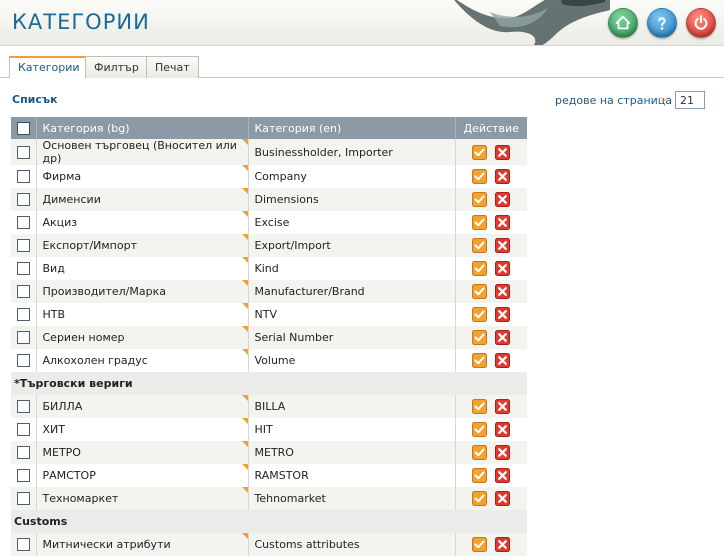 The height and width of the screenshot is (559, 724). What do you see at coordinates (142, 176) in the screenshot?
I see `category-bg-cell: Фирма` at bounding box center [142, 176].